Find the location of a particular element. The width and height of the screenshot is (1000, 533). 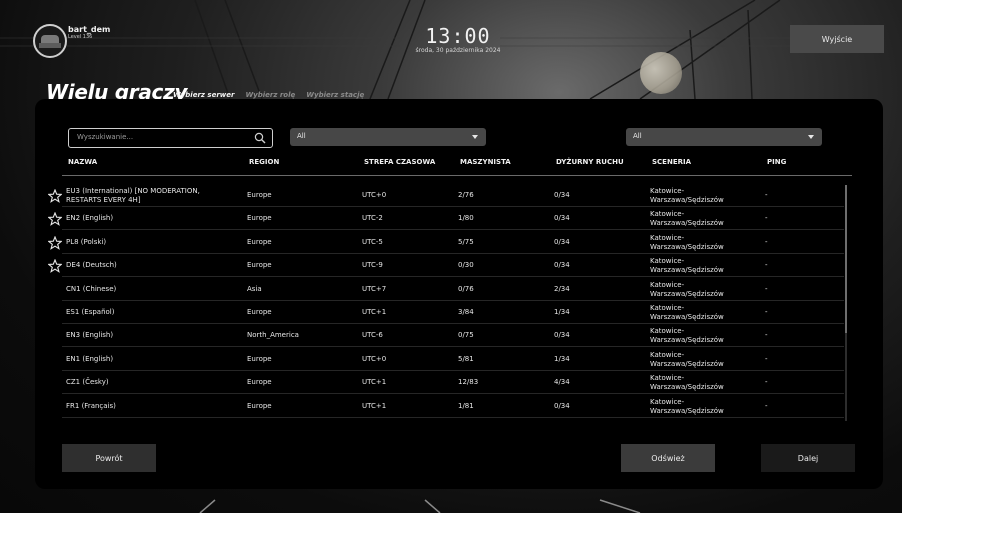

cell-timezone: UTC-6 is located at coordinates (372, 335).